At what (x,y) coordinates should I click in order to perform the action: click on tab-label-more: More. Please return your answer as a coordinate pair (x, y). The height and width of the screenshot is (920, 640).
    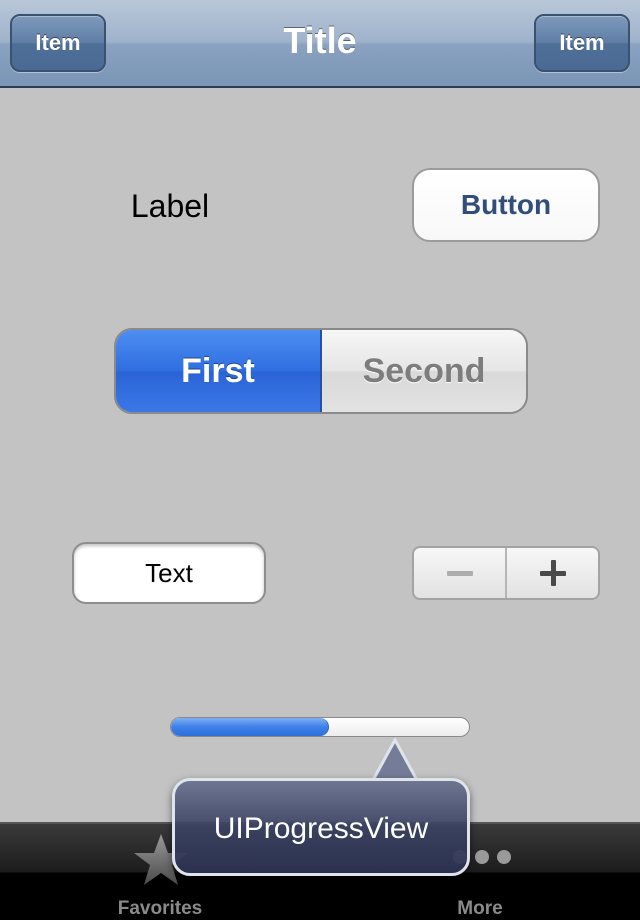
    Looking at the image, I should click on (480, 908).